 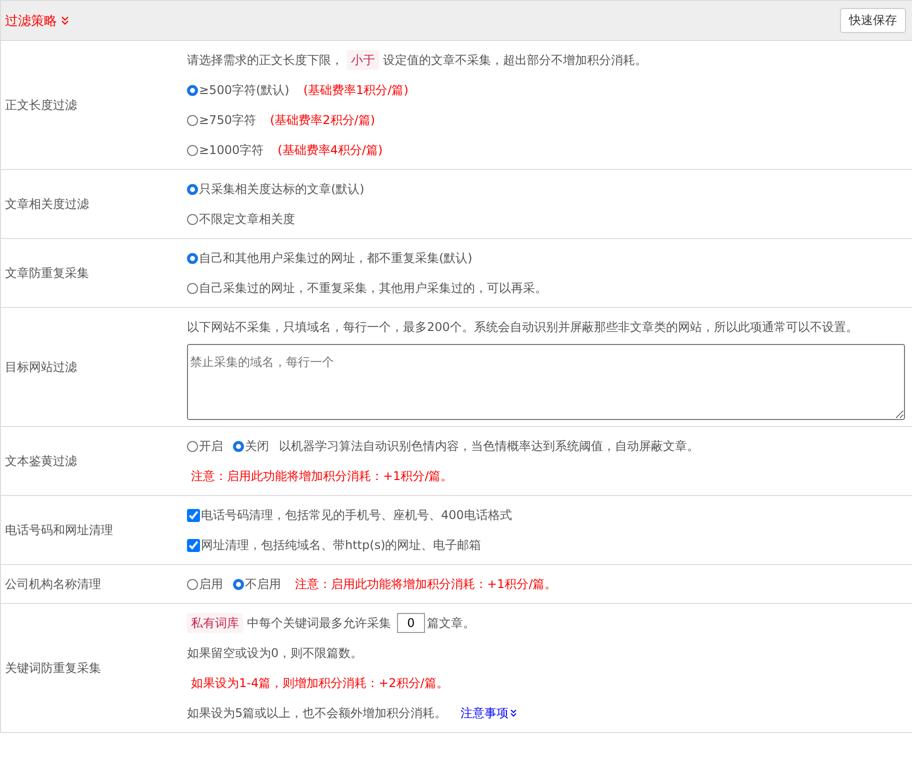 What do you see at coordinates (241, 219) in the screenshot?
I see `radio-option: 不限定文章相关度` at bounding box center [241, 219].